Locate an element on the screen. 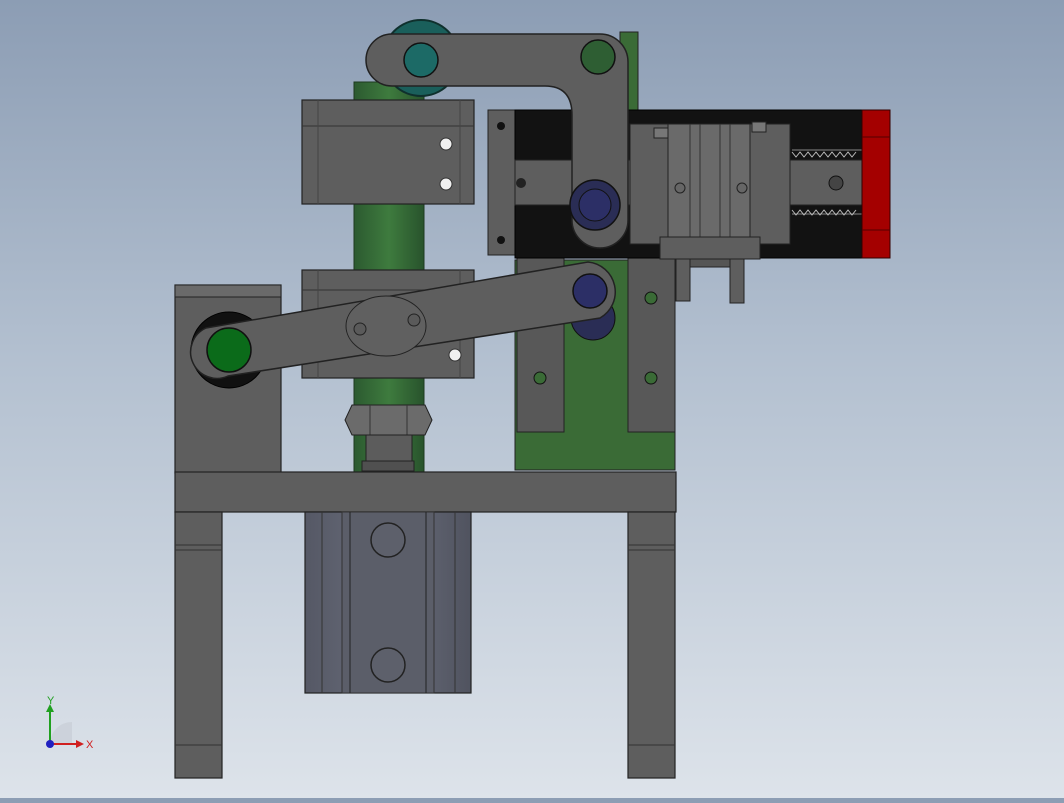 Image resolution: width=1064 pixels, height=803 pixels. x-axis-label: X is located at coordinates (90, 745).